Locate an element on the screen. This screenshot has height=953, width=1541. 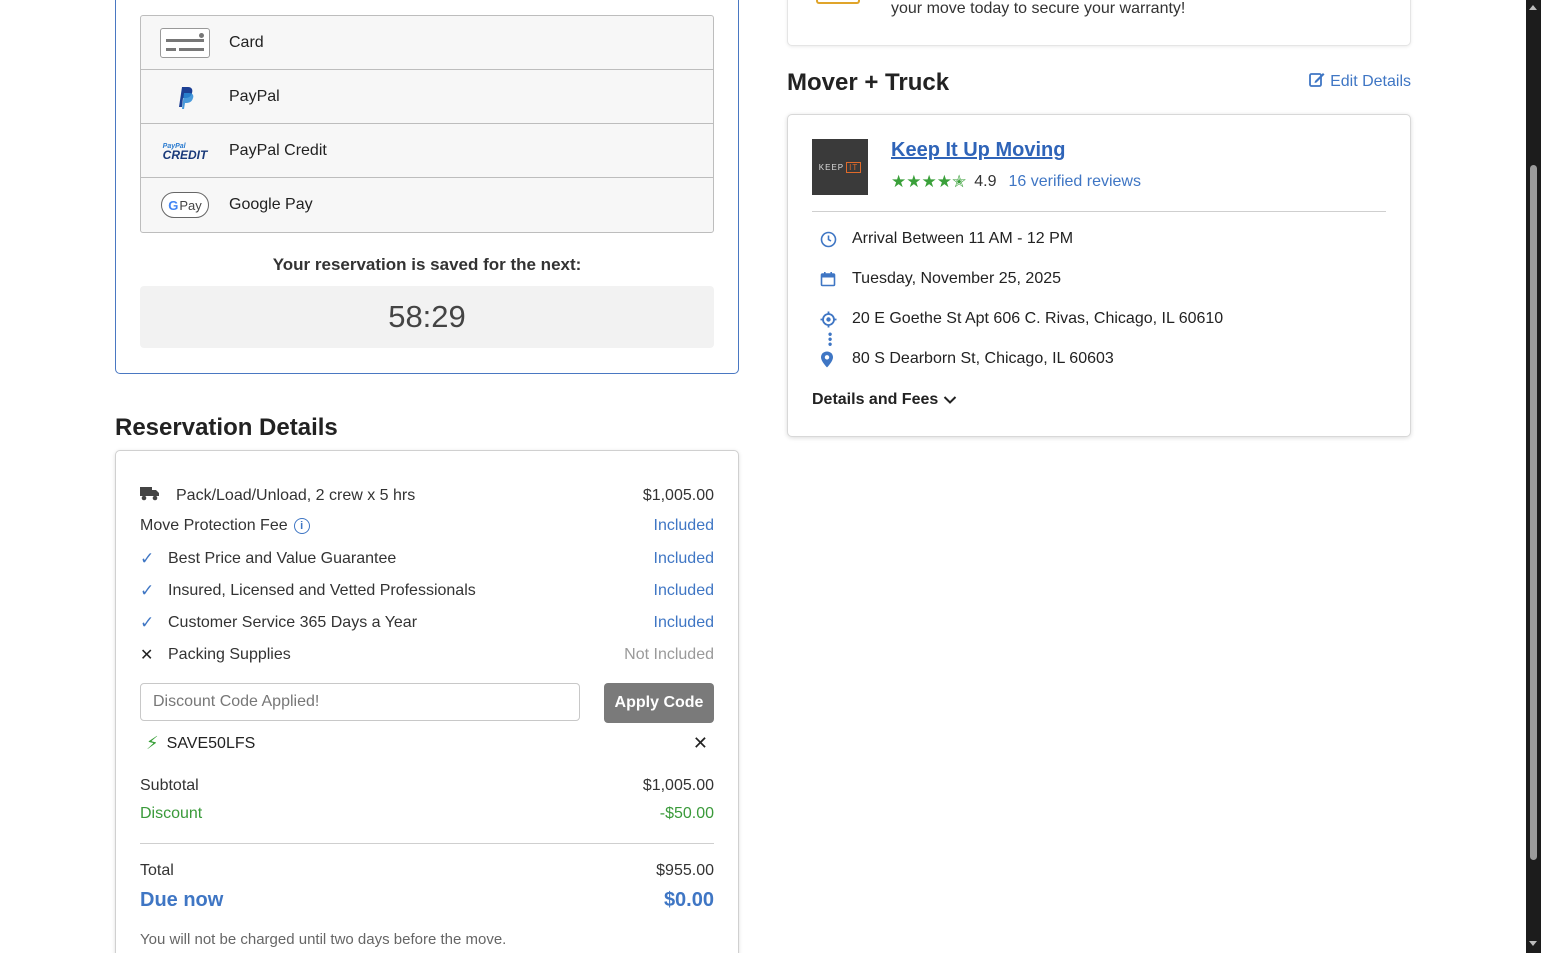
payment-method-label: PayPal Credit is located at coordinates (278, 150).